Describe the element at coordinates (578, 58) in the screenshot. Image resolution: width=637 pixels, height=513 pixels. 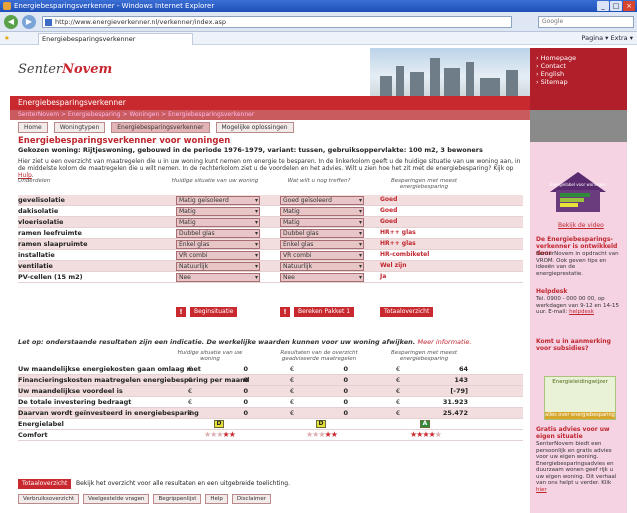
I see `site-menu-homepage: Homepage` at that location.